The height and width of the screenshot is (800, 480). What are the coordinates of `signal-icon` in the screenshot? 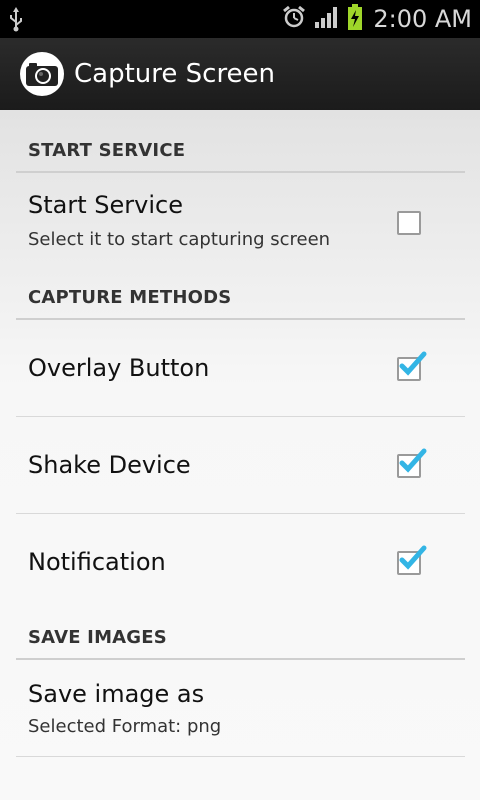 It's located at (327, 19).